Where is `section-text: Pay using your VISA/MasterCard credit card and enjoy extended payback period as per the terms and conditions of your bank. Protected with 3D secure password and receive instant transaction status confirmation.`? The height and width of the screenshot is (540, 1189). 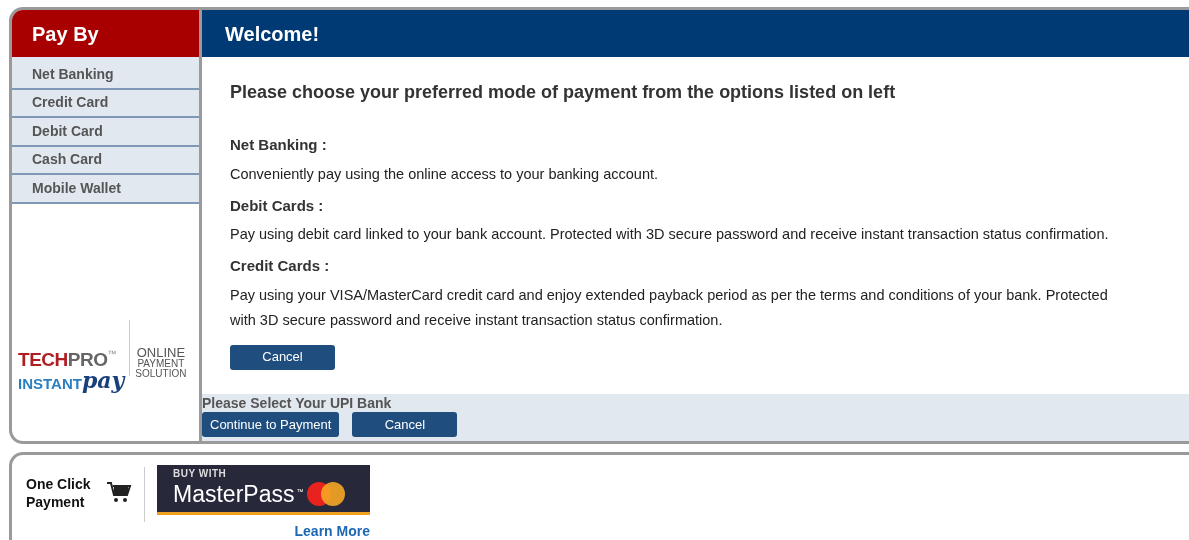
section-text: Pay using your VISA/MasterCard credit card and enjoy extended payback period as per the terms and conditions of your bank. Protected with 3D secure password and receive instant transaction status confirmation. is located at coordinates (669, 307).